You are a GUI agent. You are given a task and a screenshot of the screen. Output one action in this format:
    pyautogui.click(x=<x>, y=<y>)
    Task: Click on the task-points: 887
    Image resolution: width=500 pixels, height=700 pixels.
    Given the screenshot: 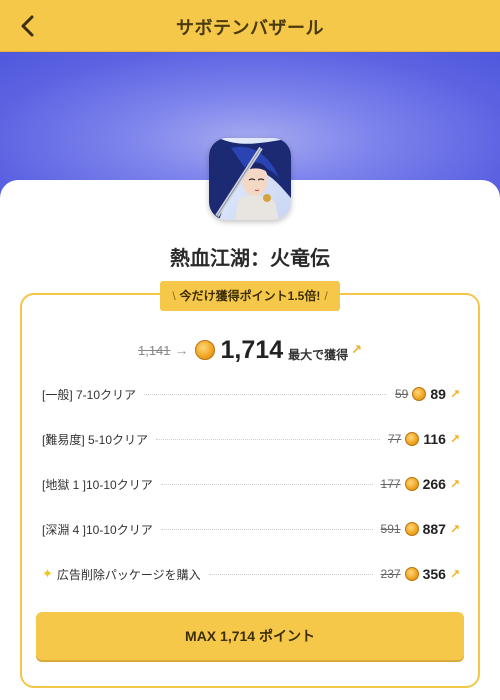 What is the action you would take?
    pyautogui.click(x=434, y=529)
    